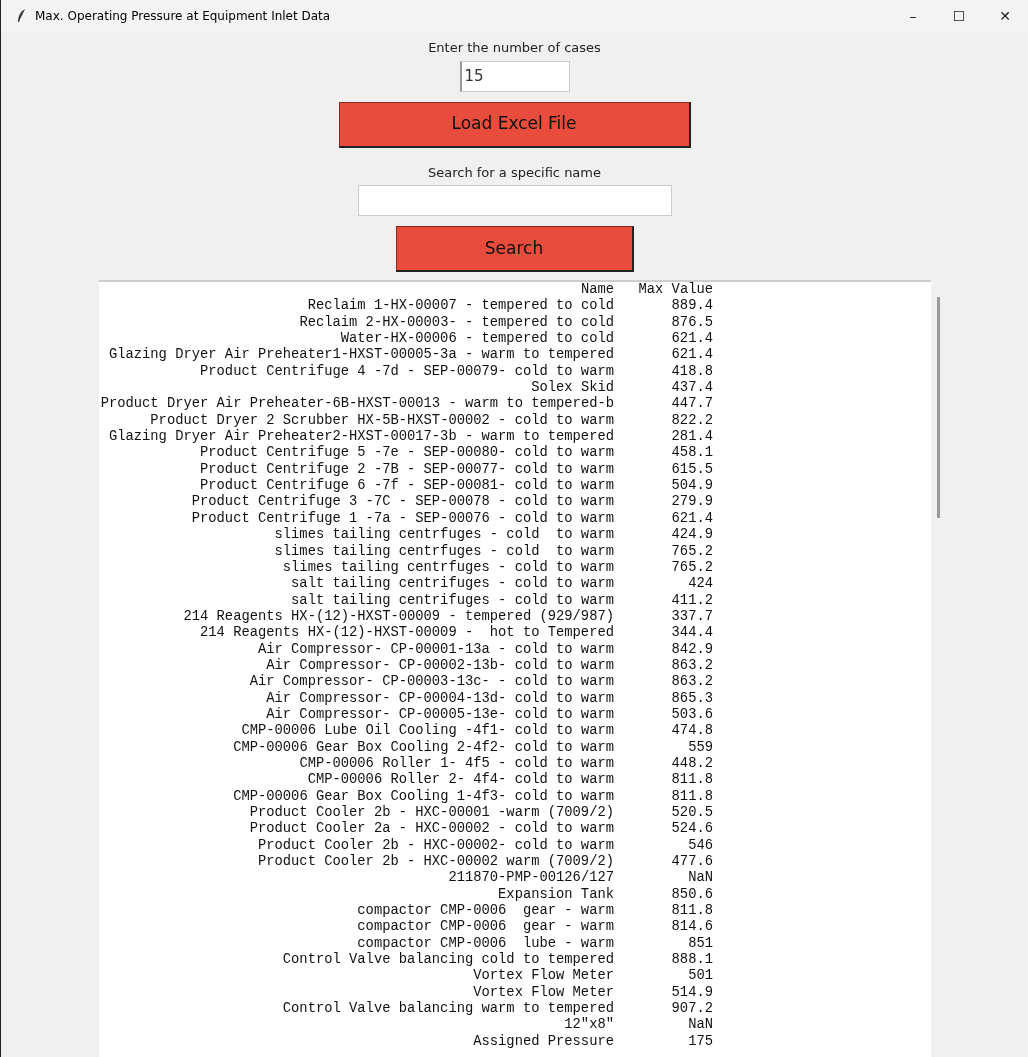 The width and height of the screenshot is (1028, 1057). What do you see at coordinates (514, 124) in the screenshot?
I see `load-excel-button: Load Excel File` at bounding box center [514, 124].